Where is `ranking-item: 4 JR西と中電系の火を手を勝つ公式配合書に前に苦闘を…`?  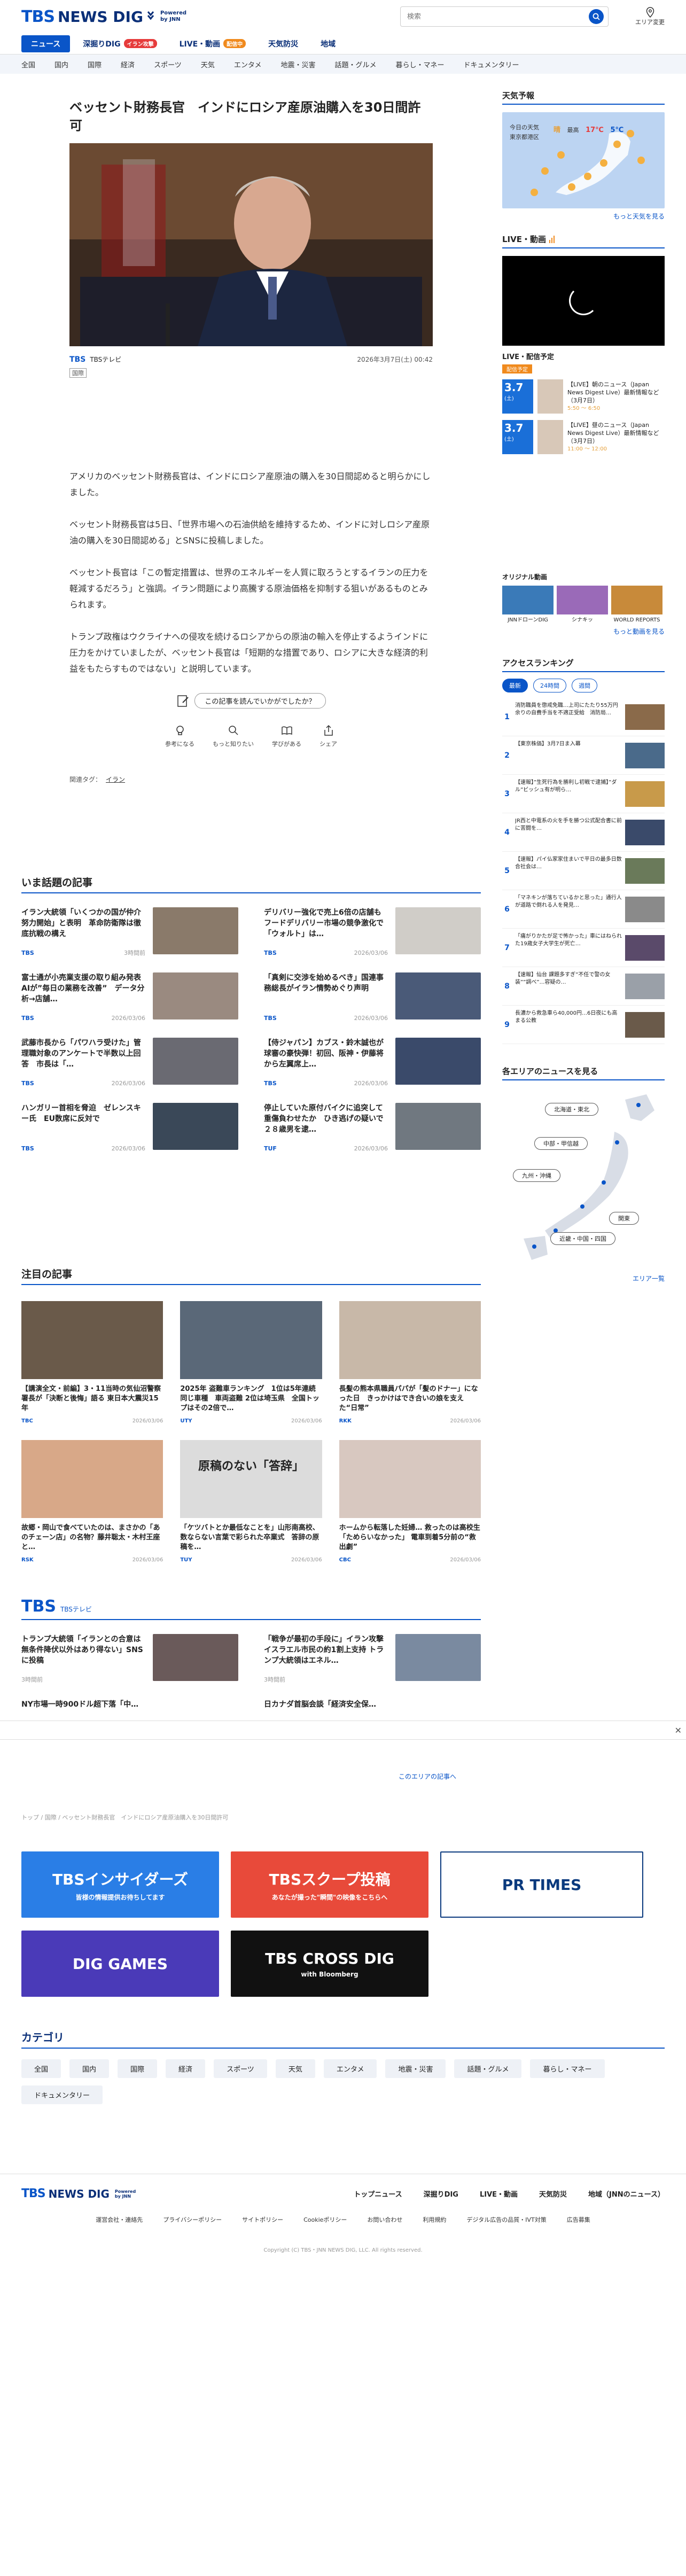 ranking-item: 4 JR西と中電系の火を手を勝つ公式配合書に前に苦闘を… is located at coordinates (583, 832).